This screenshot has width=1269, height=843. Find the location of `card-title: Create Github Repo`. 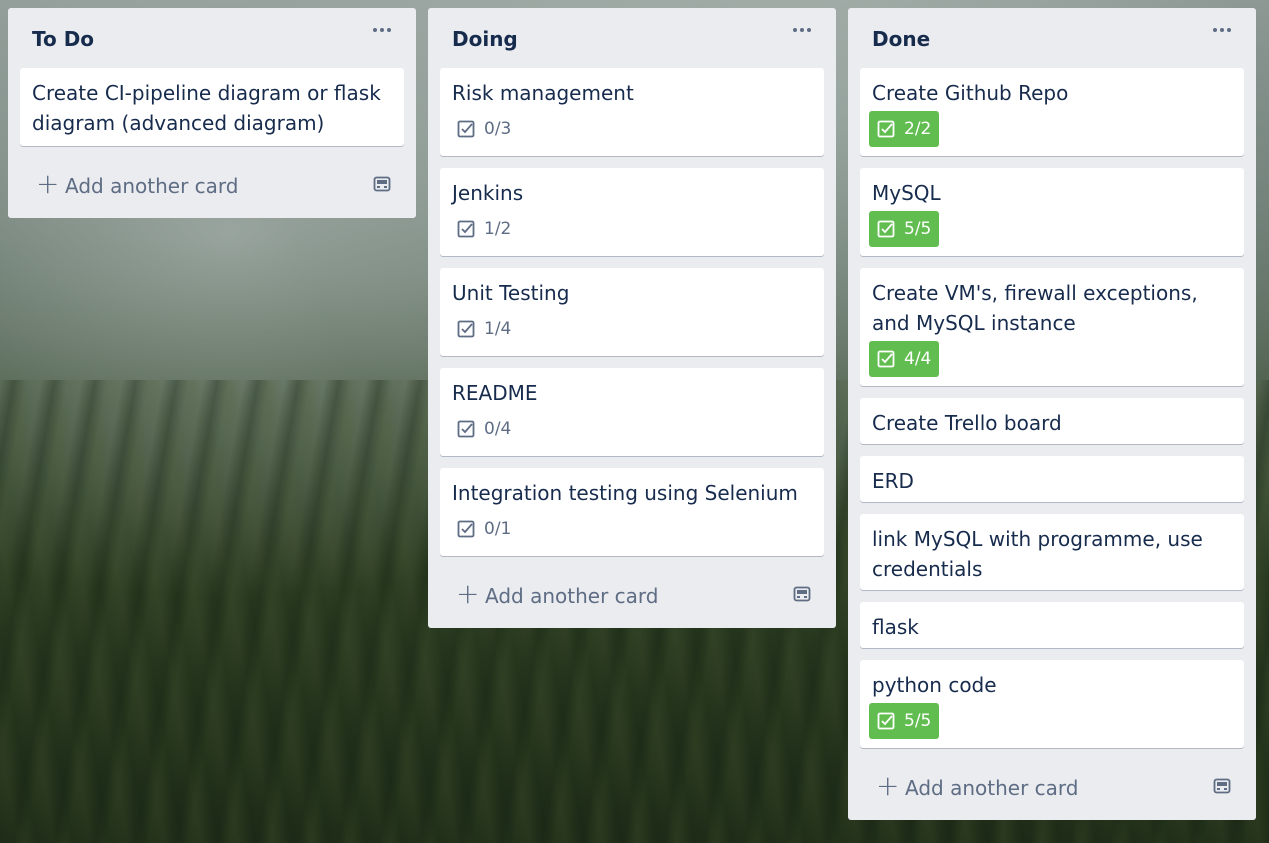

card-title: Create Github Repo is located at coordinates (970, 93).